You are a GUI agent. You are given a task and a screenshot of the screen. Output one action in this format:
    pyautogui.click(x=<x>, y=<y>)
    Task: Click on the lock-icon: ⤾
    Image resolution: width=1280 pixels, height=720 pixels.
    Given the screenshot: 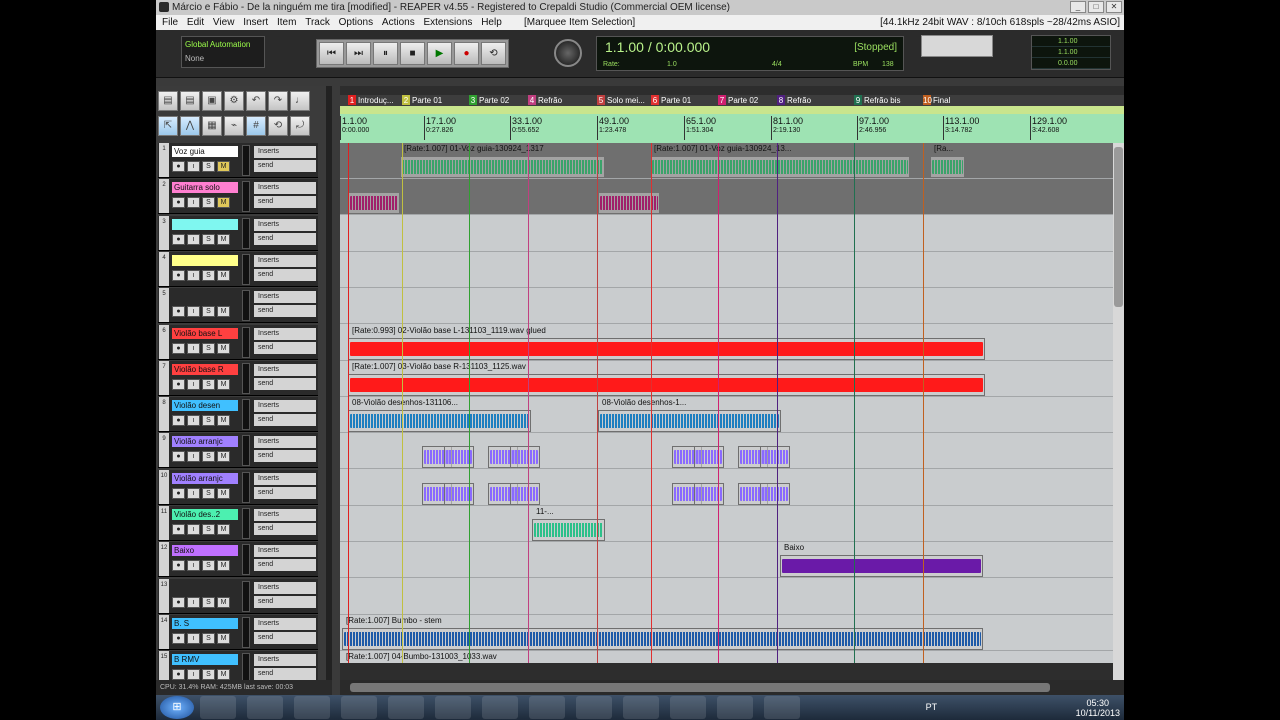 What is the action you would take?
    pyautogui.click(x=300, y=125)
    